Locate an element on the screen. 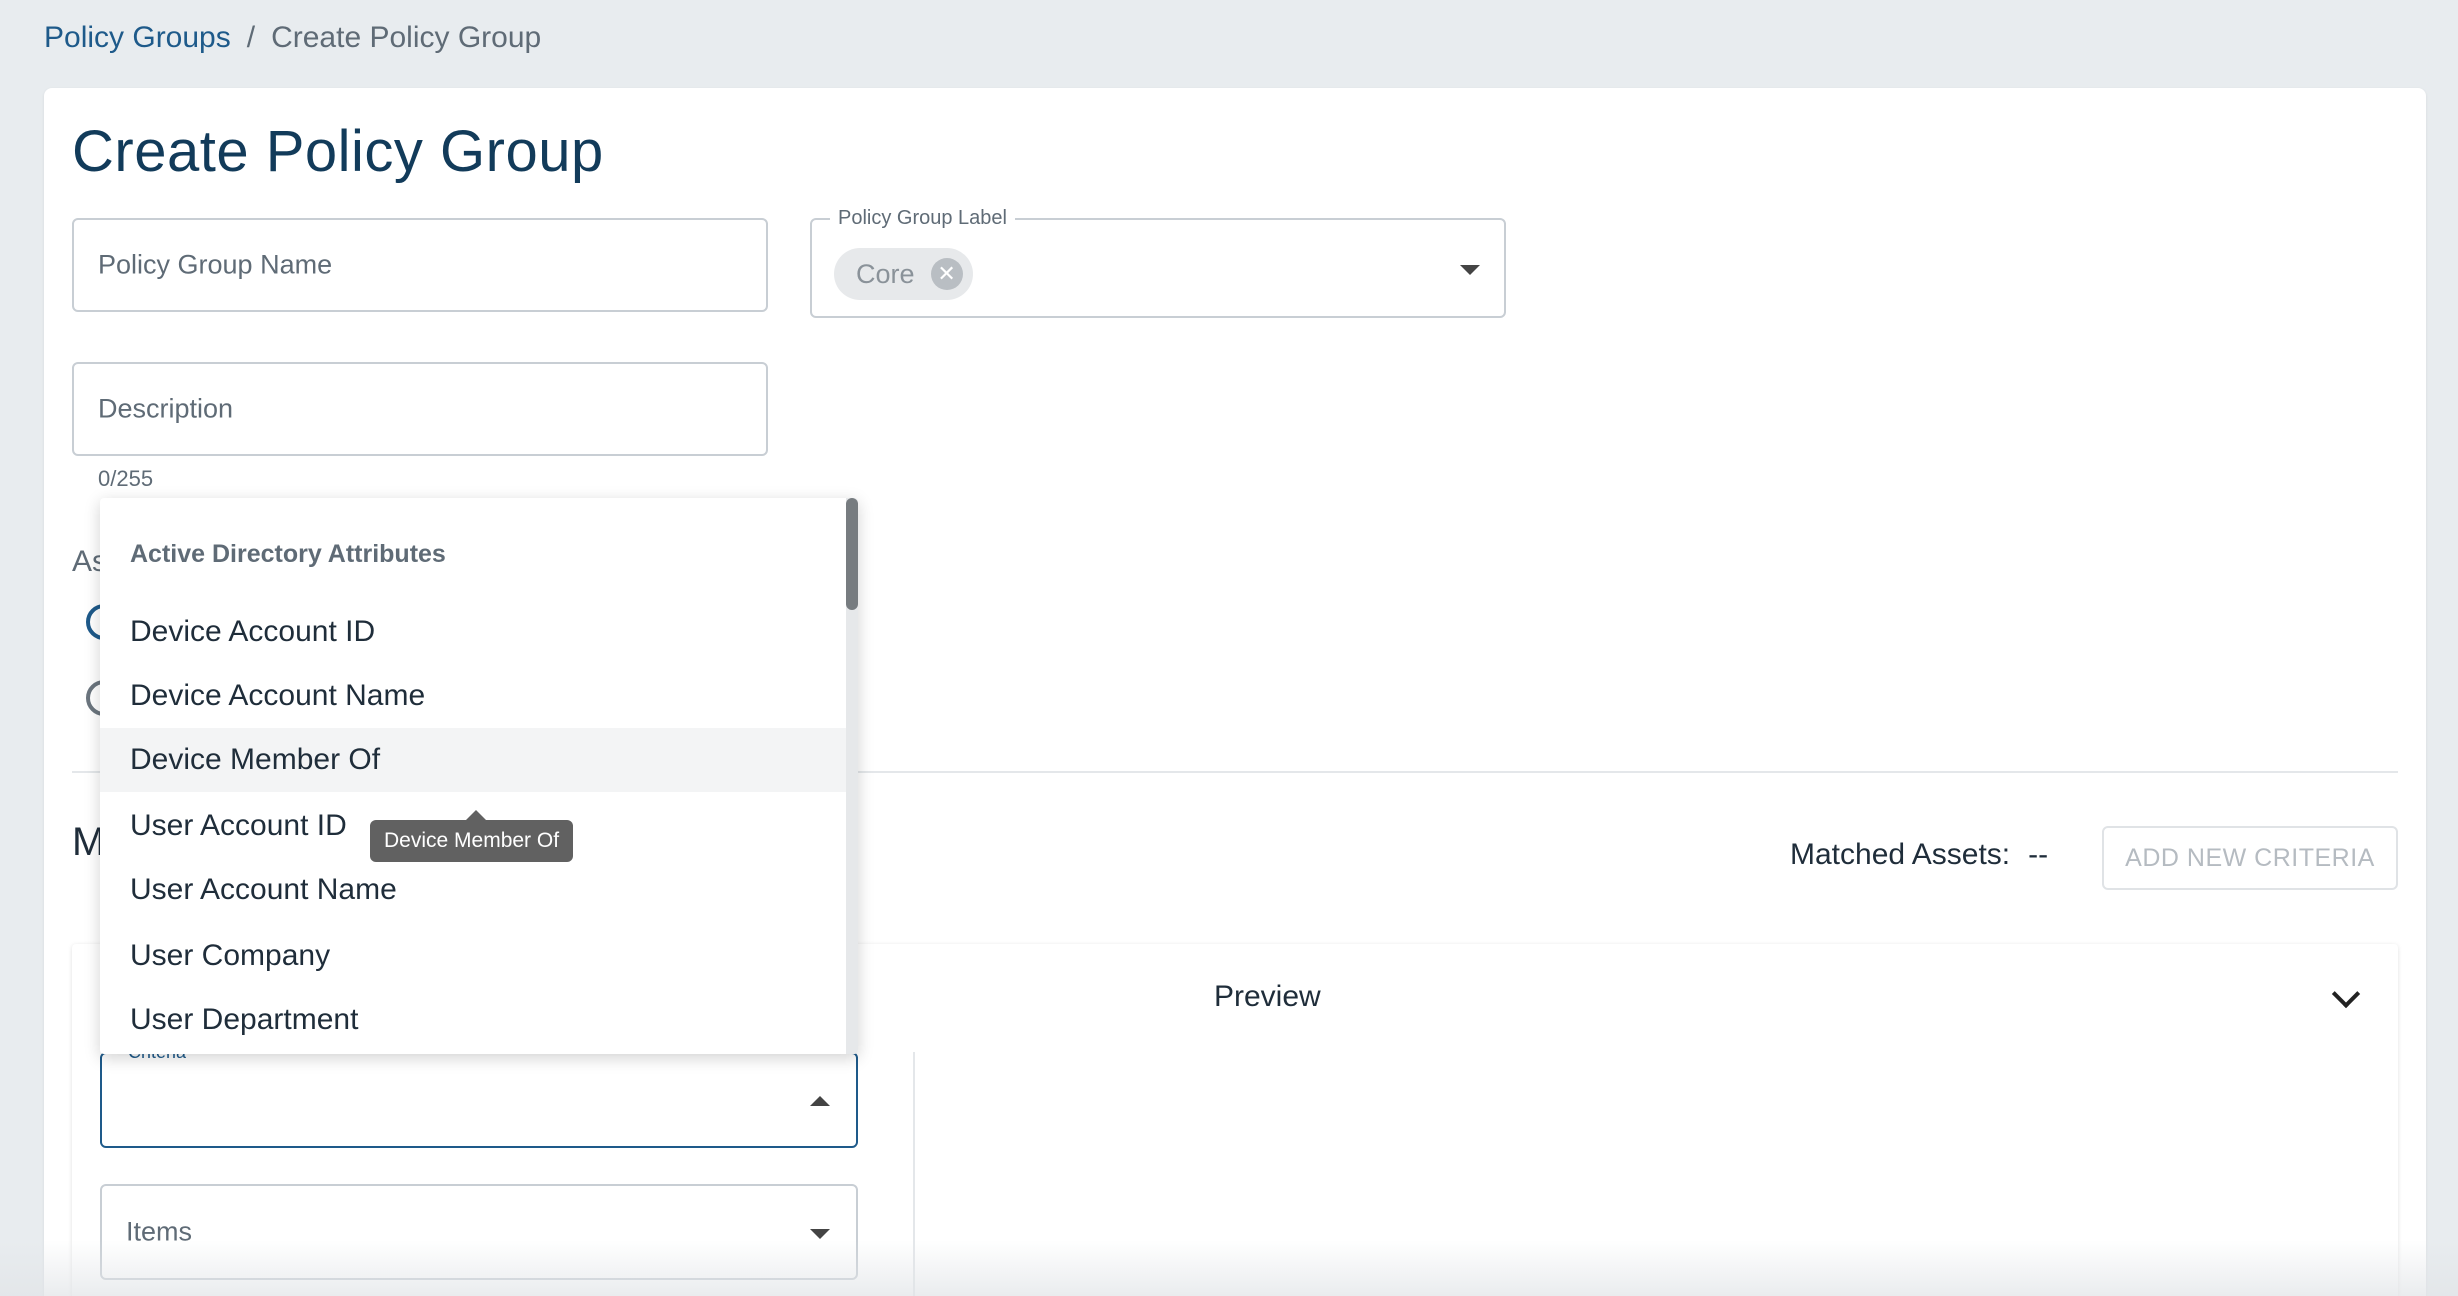 The width and height of the screenshot is (2458, 1296). chevron-up-icon is located at coordinates (820, 1101).